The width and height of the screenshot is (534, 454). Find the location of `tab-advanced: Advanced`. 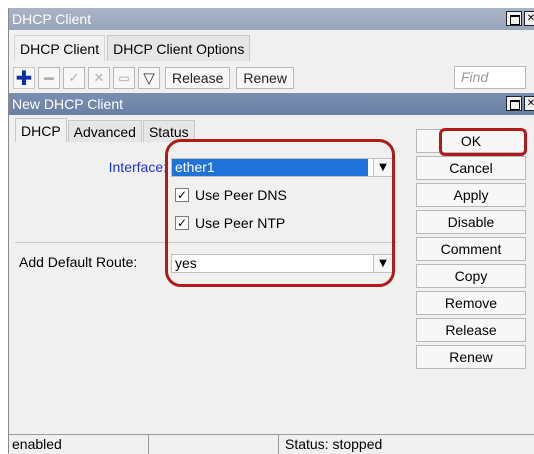

tab-advanced: Advanced is located at coordinates (104, 131).